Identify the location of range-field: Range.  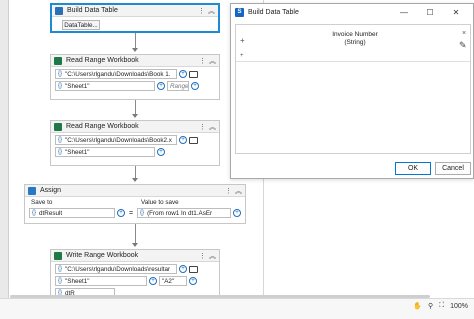
(178, 86).